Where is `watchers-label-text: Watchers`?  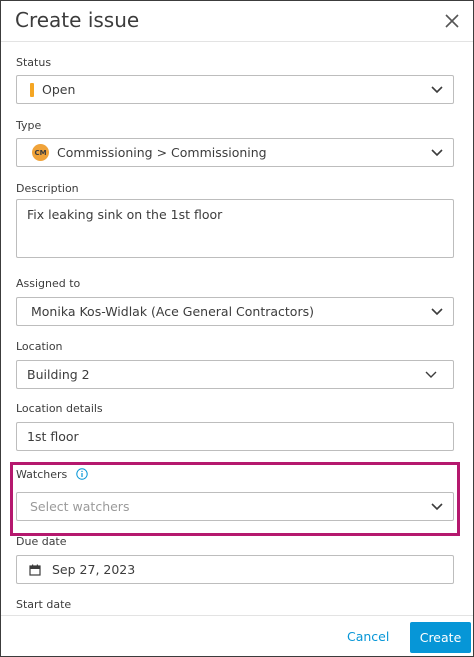
watchers-label-text: Watchers is located at coordinates (42, 474).